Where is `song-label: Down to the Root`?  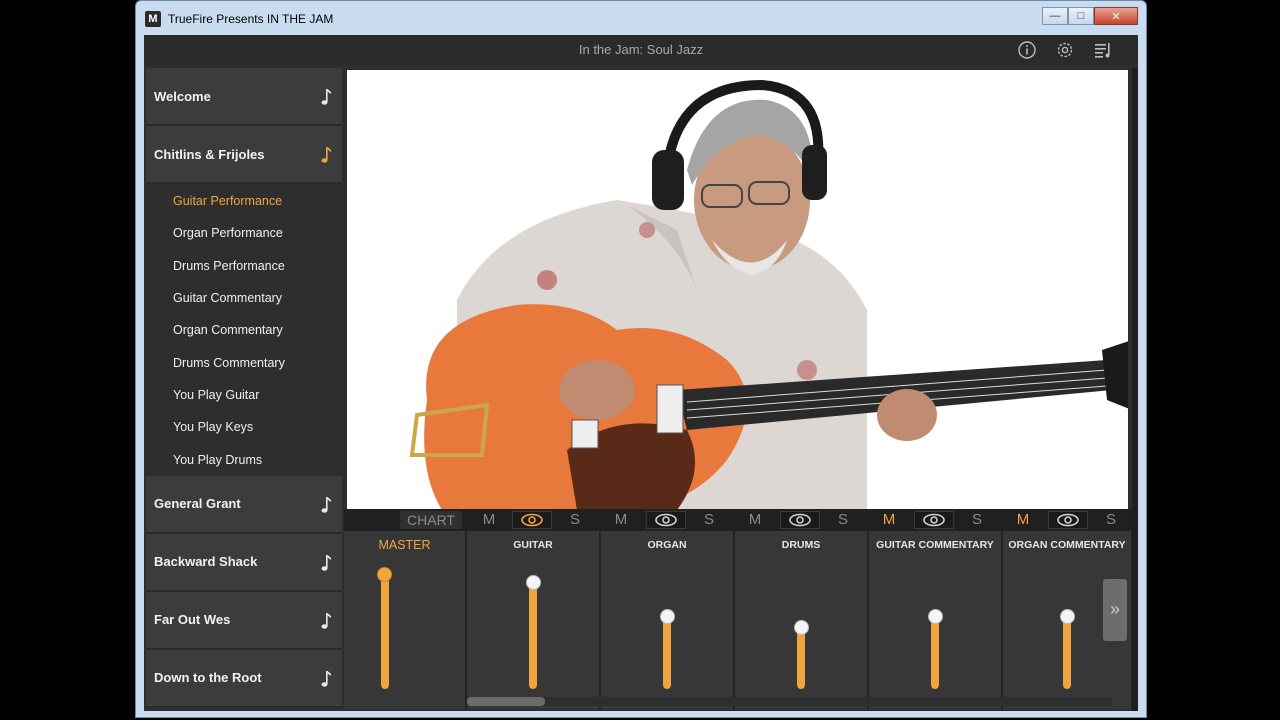 song-label: Down to the Root is located at coordinates (208, 678).